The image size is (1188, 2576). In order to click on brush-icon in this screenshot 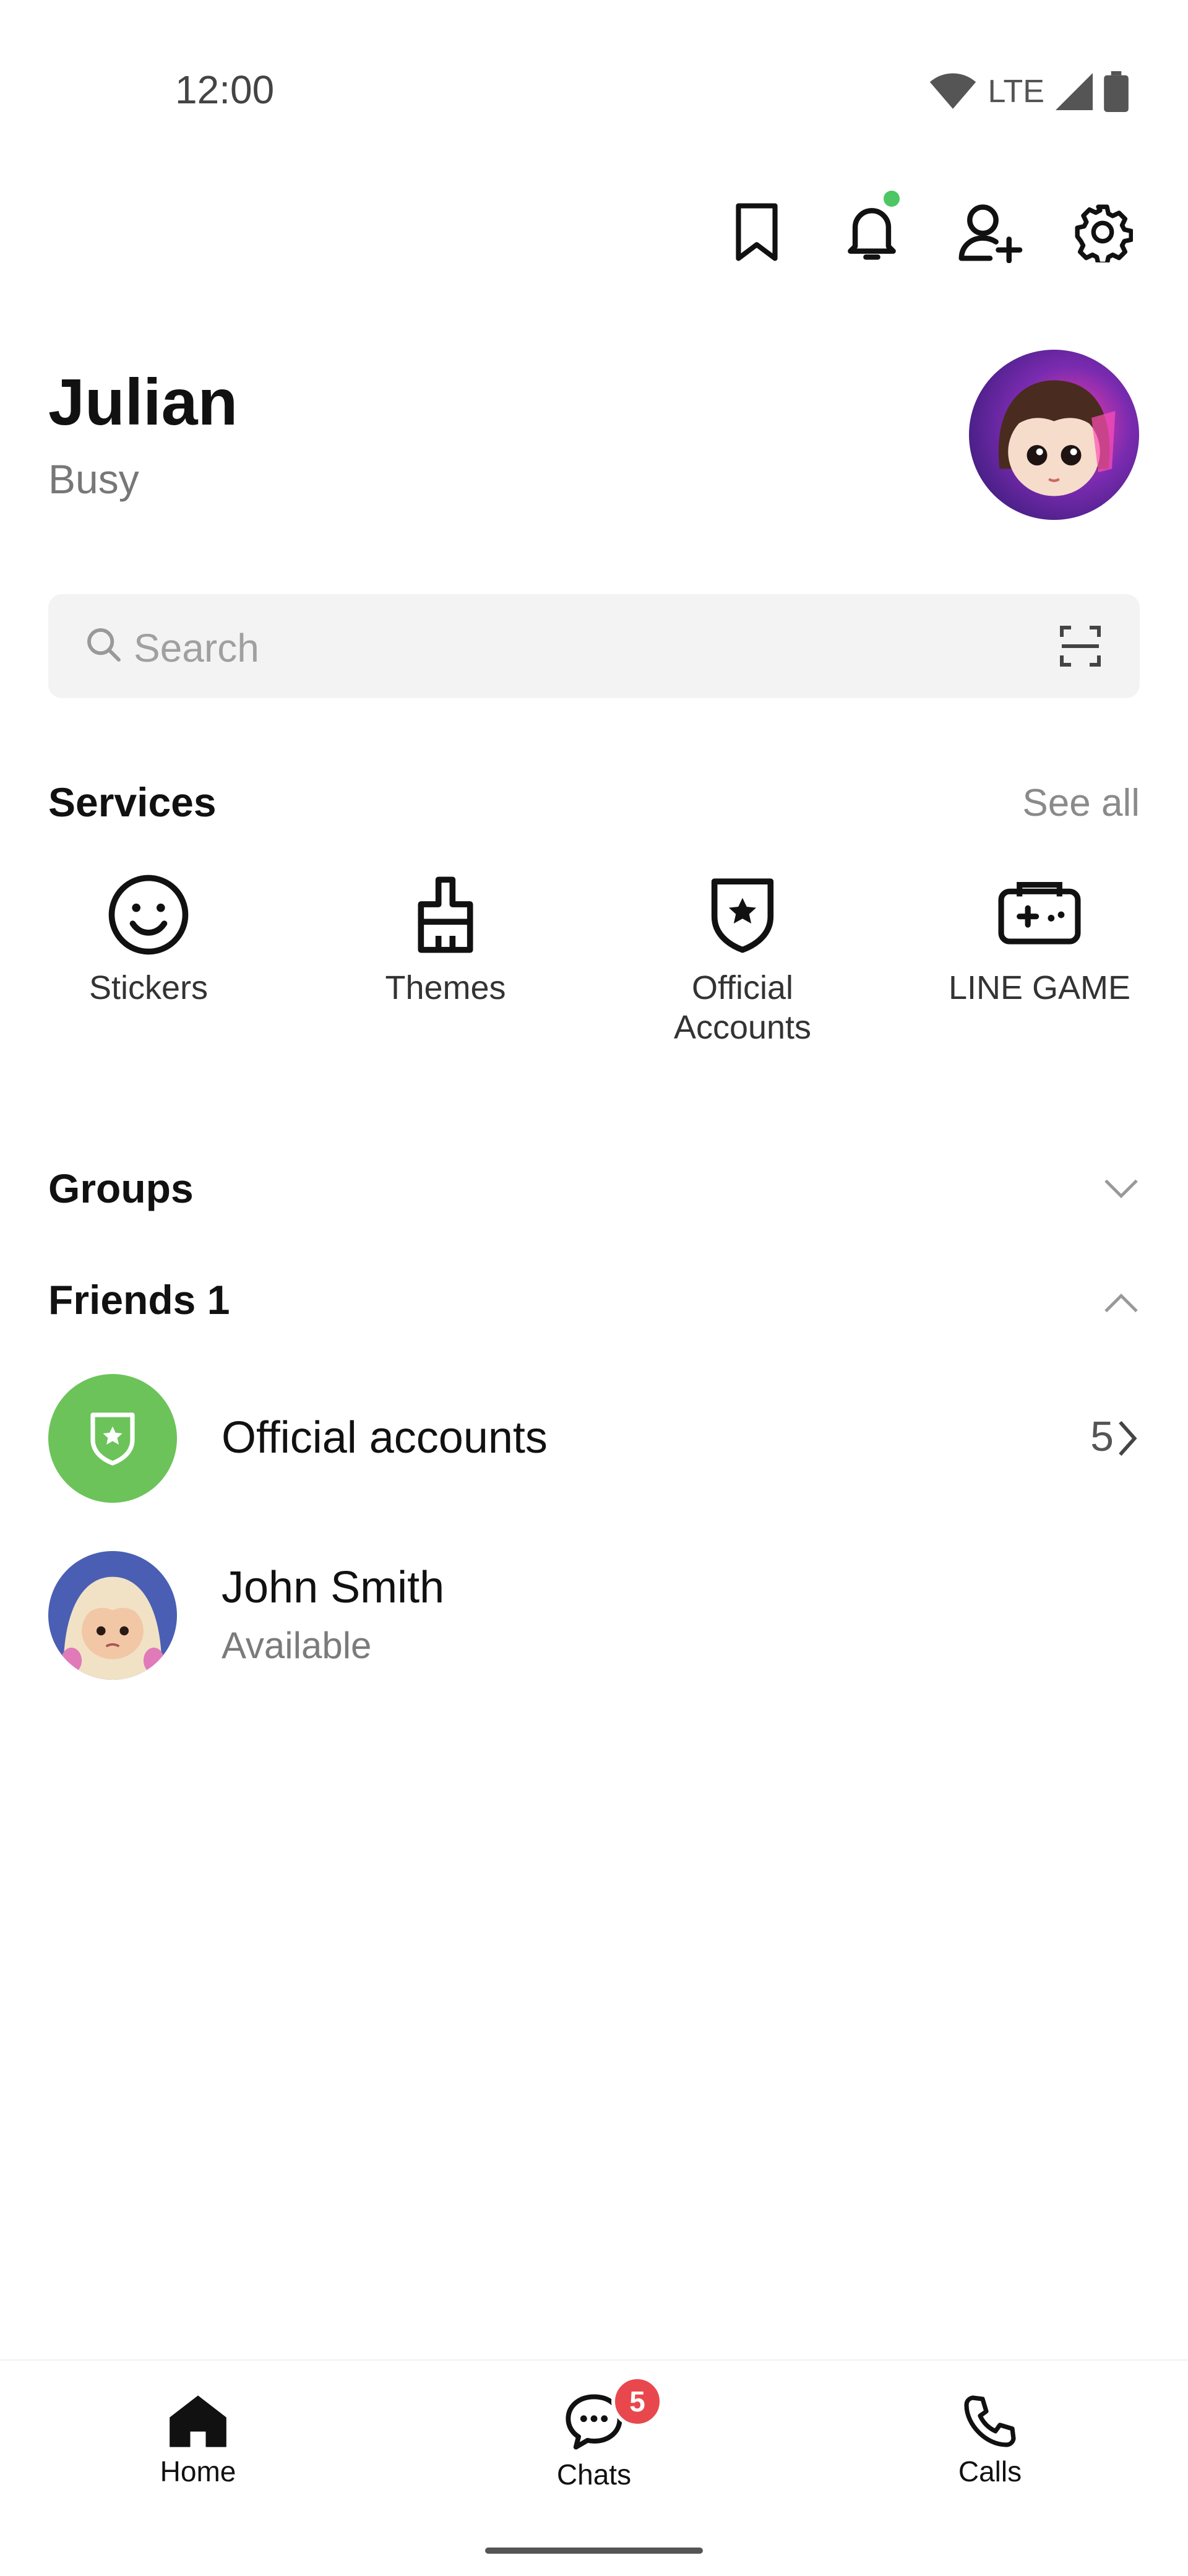, I will do `click(445, 914)`.